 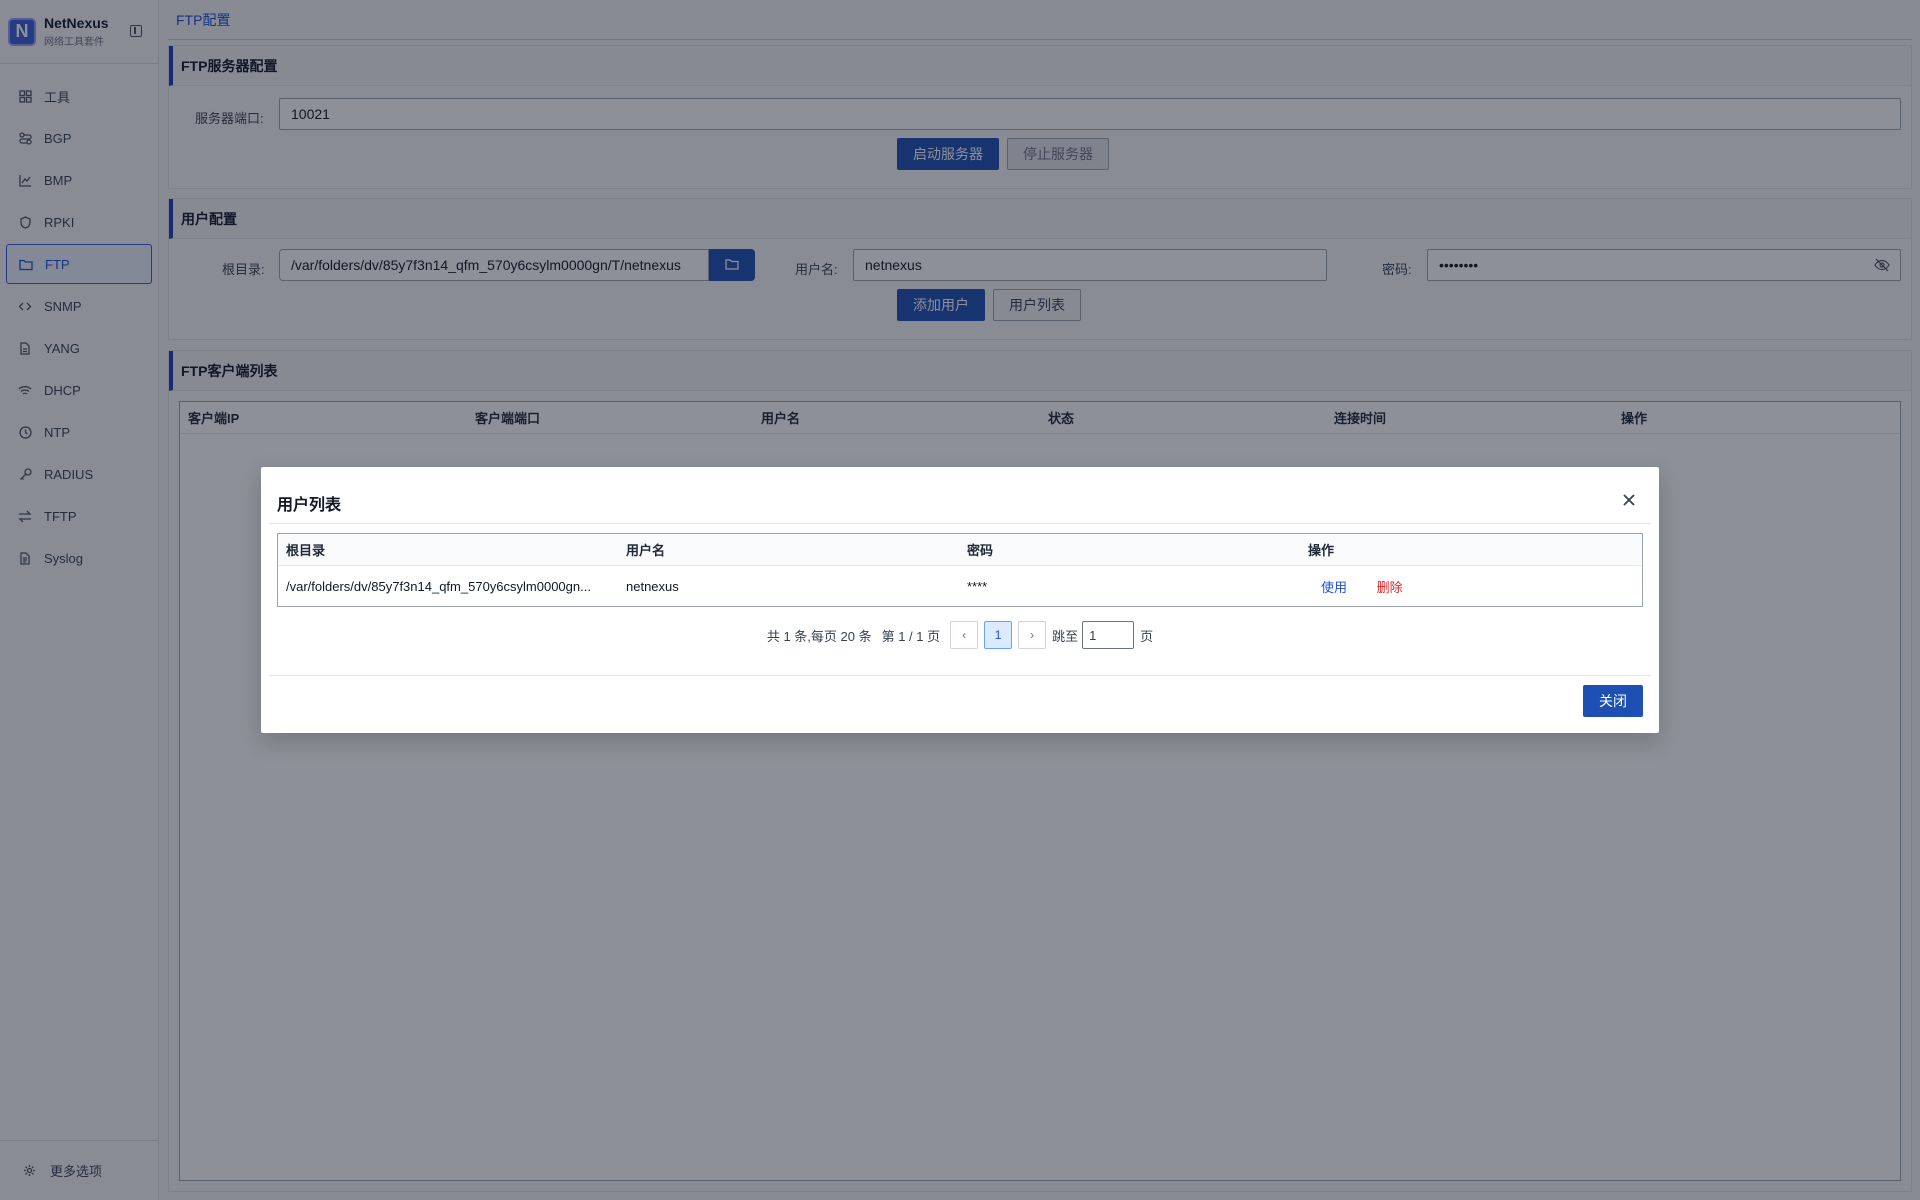 I want to click on cell-username: netnexus, so click(x=652, y=586).